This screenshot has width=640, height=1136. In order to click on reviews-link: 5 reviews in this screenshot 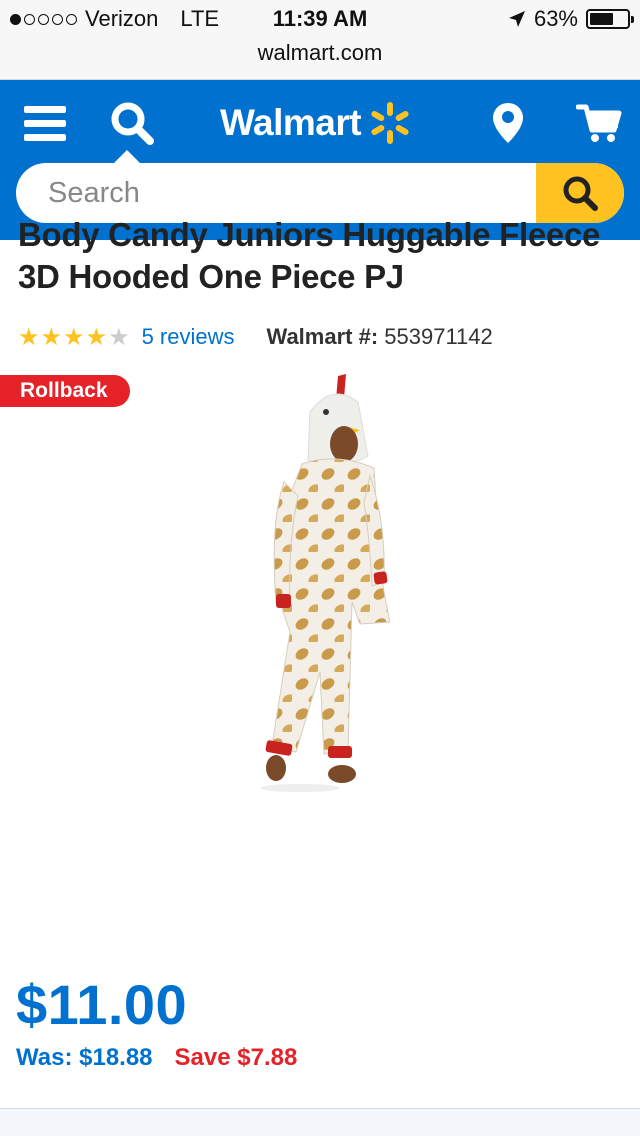, I will do `click(188, 337)`.